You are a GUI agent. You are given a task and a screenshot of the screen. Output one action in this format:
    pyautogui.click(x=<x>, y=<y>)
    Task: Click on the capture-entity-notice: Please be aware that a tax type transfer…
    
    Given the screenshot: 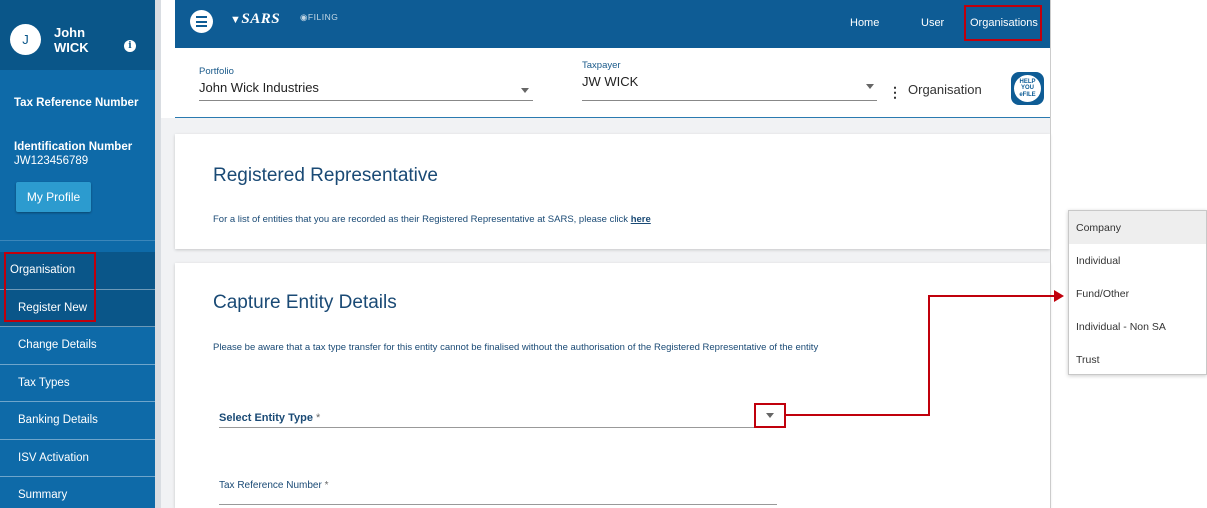 What is the action you would take?
    pyautogui.click(x=516, y=347)
    